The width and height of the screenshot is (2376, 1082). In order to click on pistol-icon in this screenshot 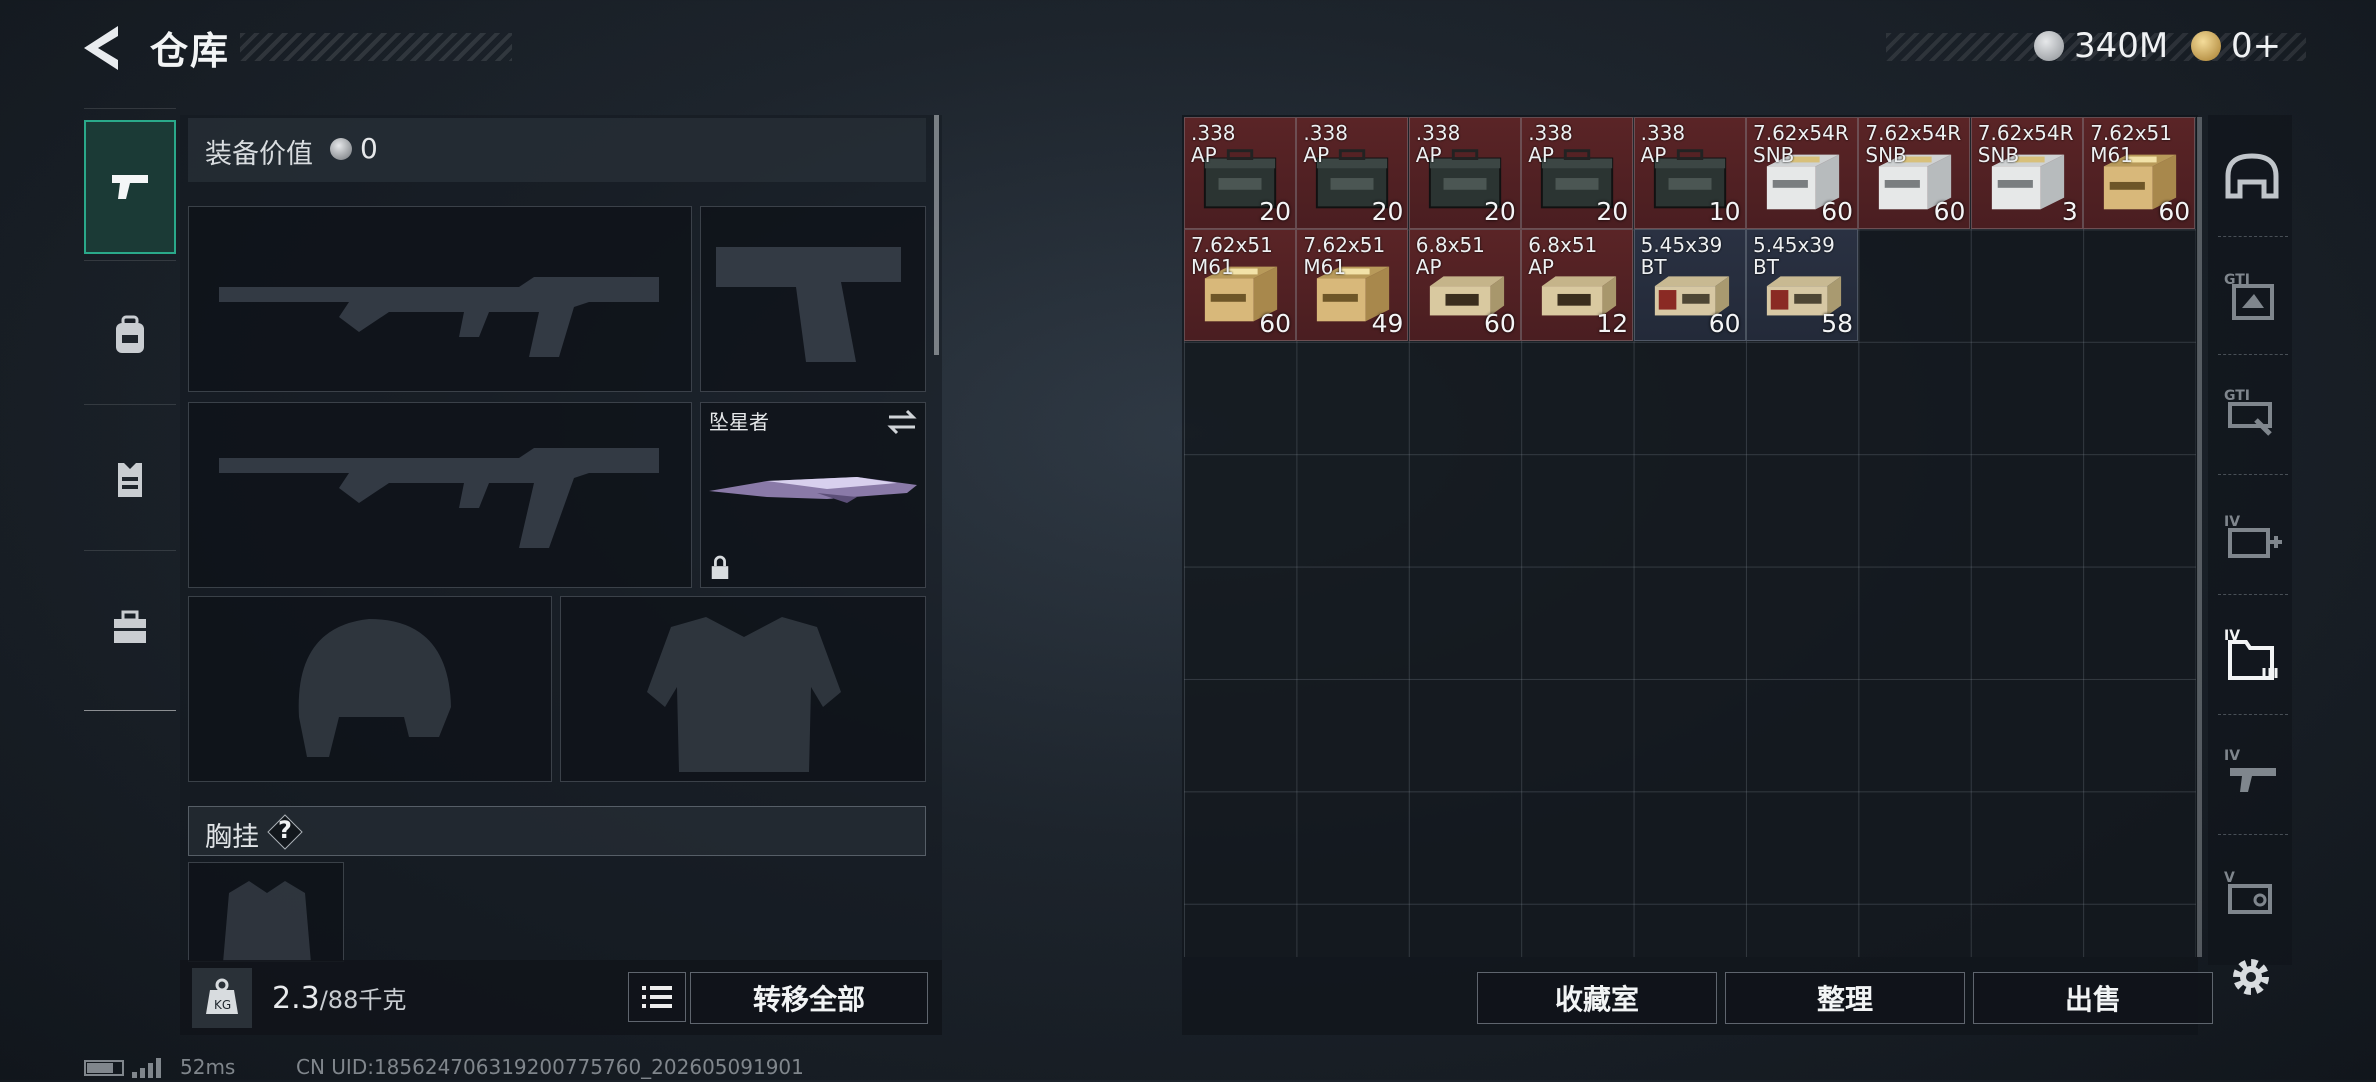, I will do `click(130, 187)`.